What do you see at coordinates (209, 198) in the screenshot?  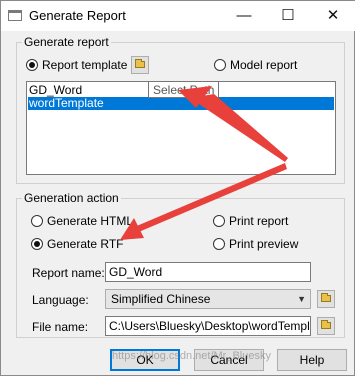 I see `annotation-arrow-to-rtf` at bounding box center [209, 198].